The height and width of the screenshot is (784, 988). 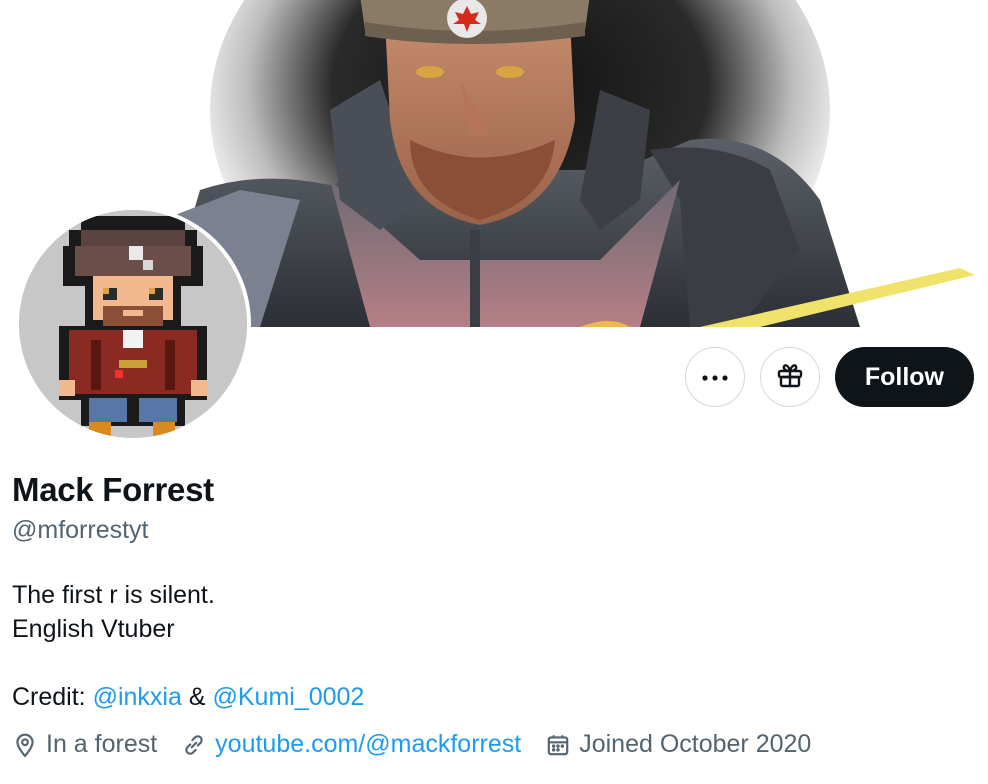 I want to click on bio-spacer, so click(x=188, y=663).